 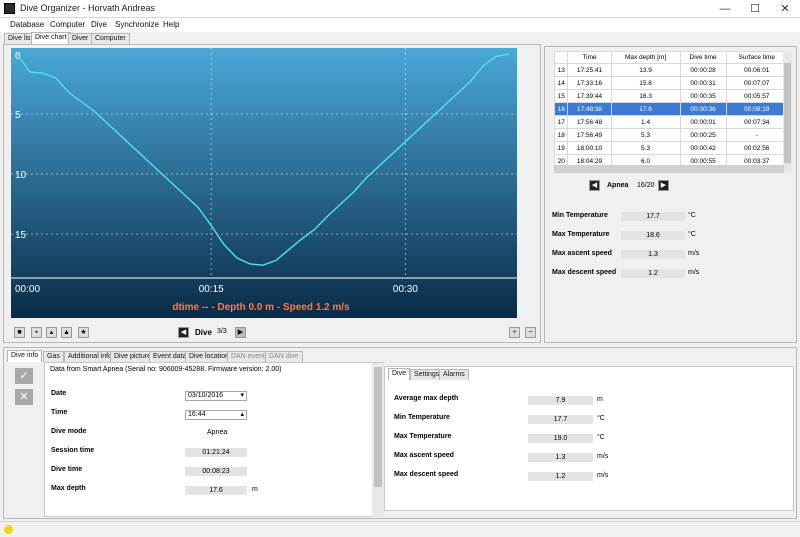 What do you see at coordinates (584, 272) in the screenshot?
I see `stat-label: Max descent speed` at bounding box center [584, 272].